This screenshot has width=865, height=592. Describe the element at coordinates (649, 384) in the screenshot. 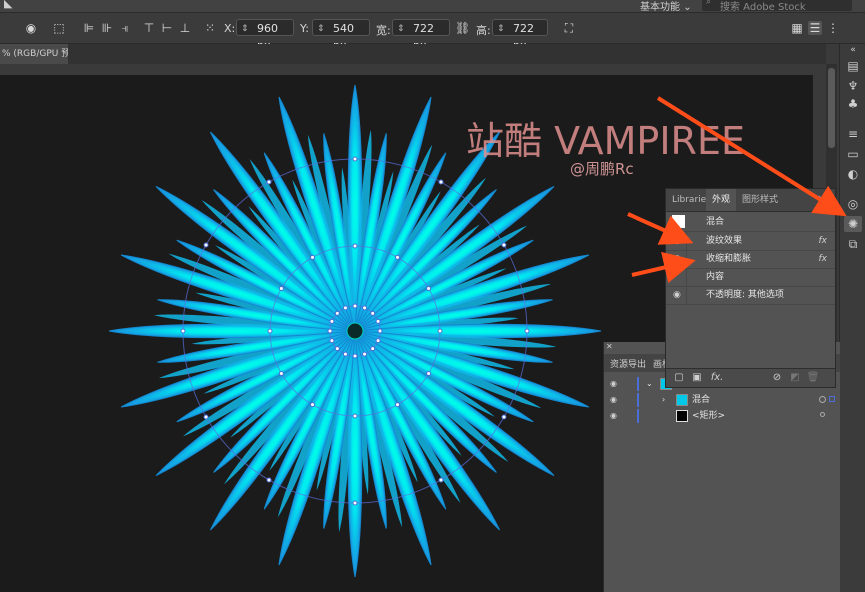

I see `chevron-down-icon: ⌄` at that location.